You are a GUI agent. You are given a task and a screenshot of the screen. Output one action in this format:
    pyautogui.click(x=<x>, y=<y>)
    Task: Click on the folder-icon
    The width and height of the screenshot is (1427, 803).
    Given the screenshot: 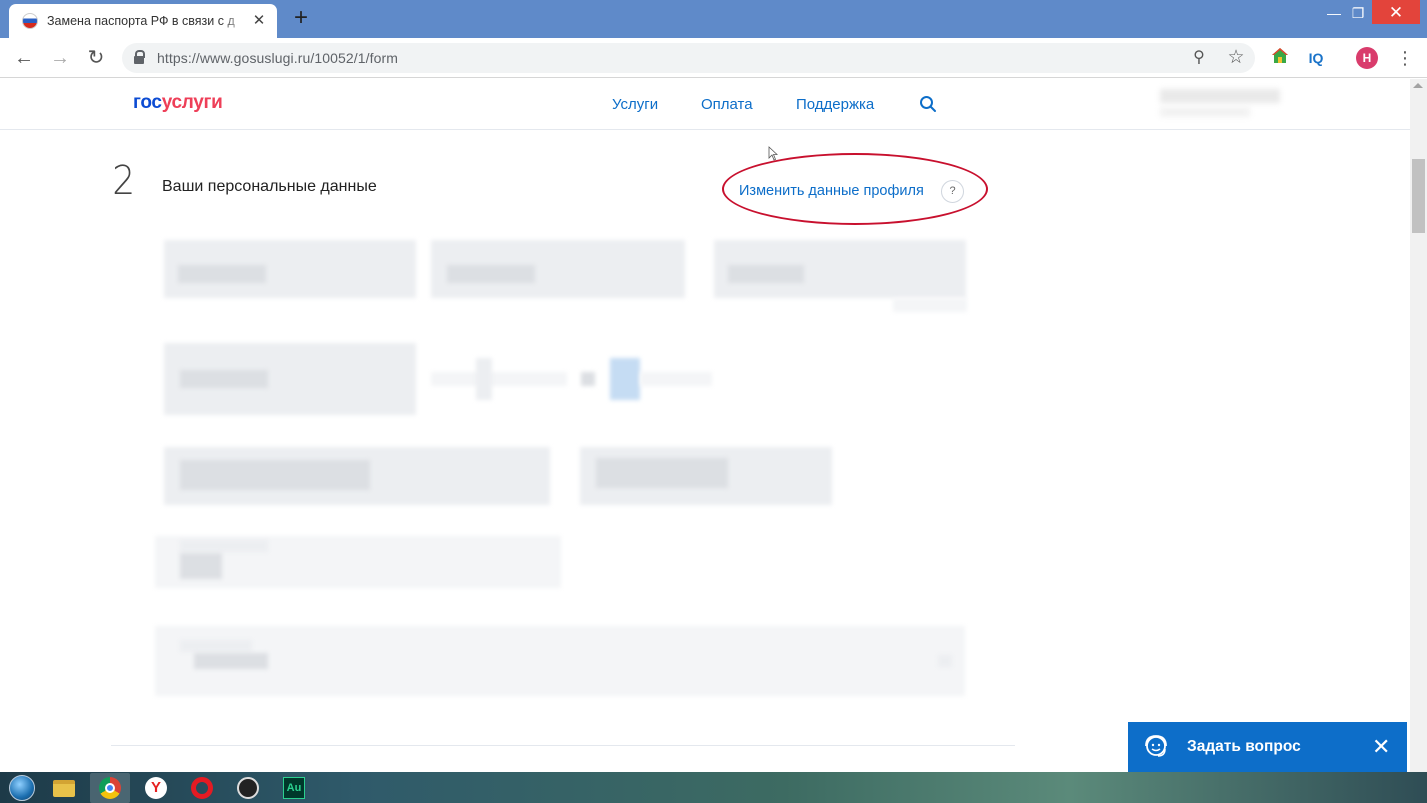 What is the action you would take?
    pyautogui.click(x=64, y=788)
    